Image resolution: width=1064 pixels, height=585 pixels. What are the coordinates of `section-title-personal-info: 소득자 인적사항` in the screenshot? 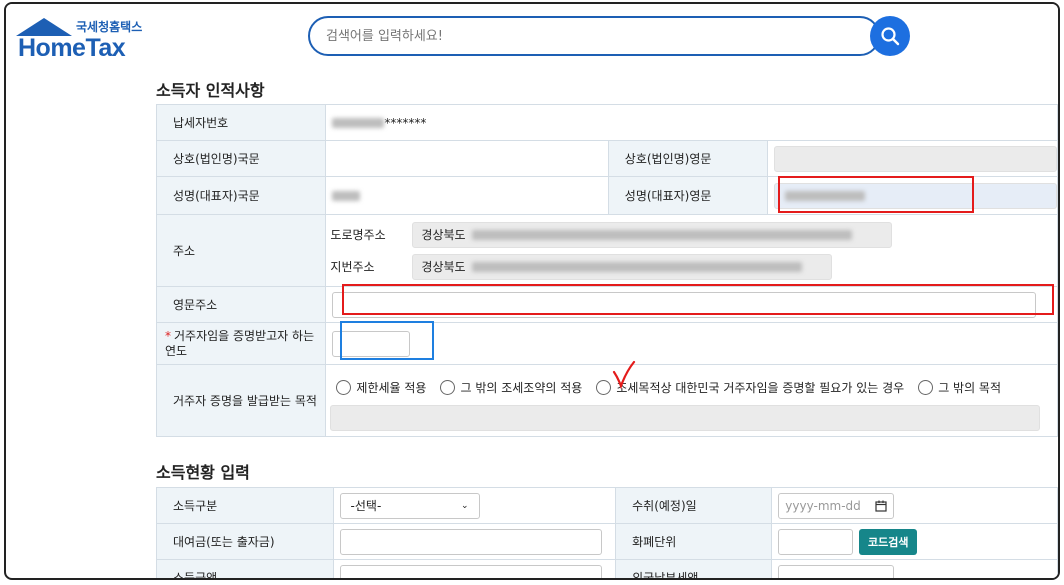 It's located at (210, 90).